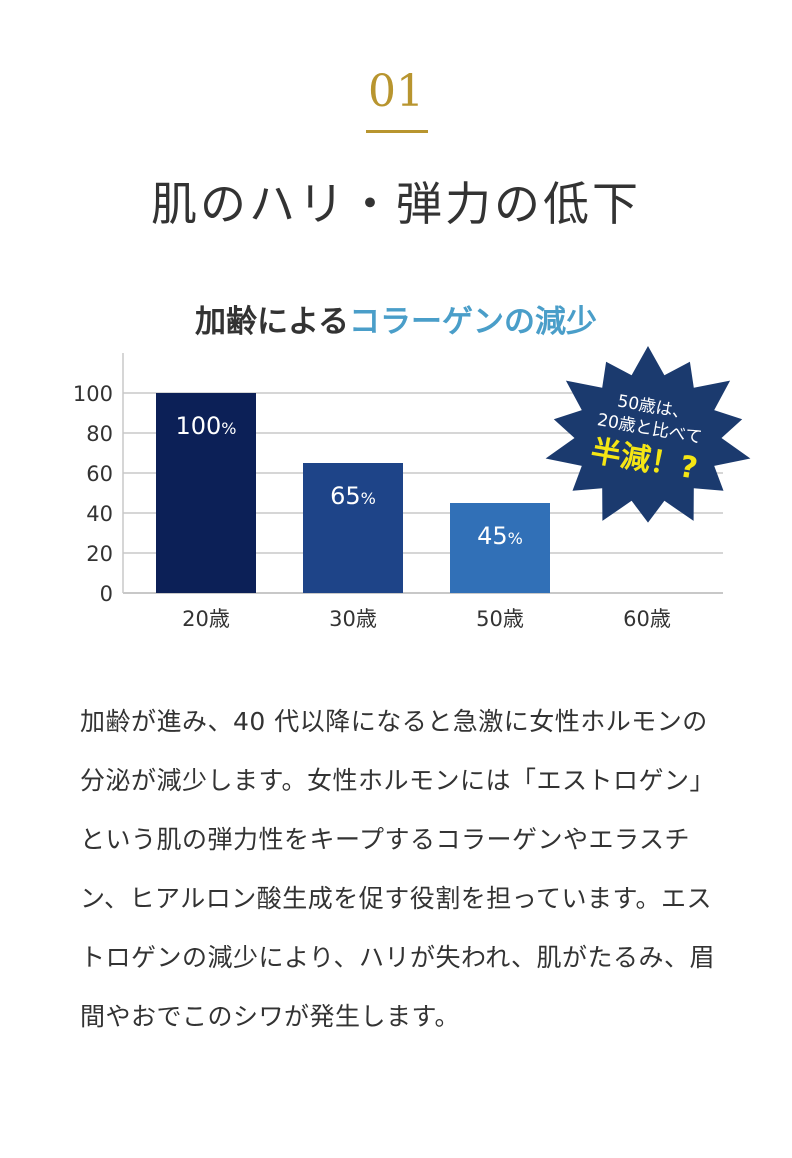 The height and width of the screenshot is (1158, 792). What do you see at coordinates (99, 514) in the screenshot?
I see `y-tick-label: 40` at bounding box center [99, 514].